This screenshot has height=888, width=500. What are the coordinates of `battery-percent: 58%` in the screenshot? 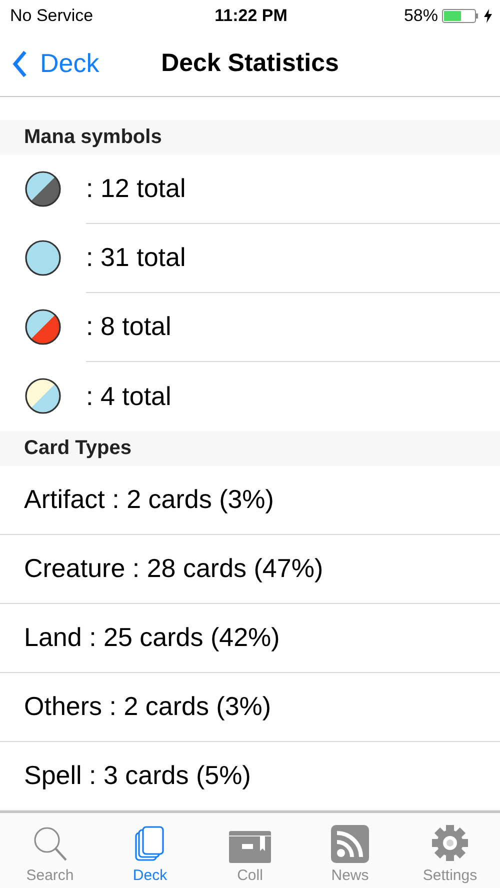 It's located at (421, 16).